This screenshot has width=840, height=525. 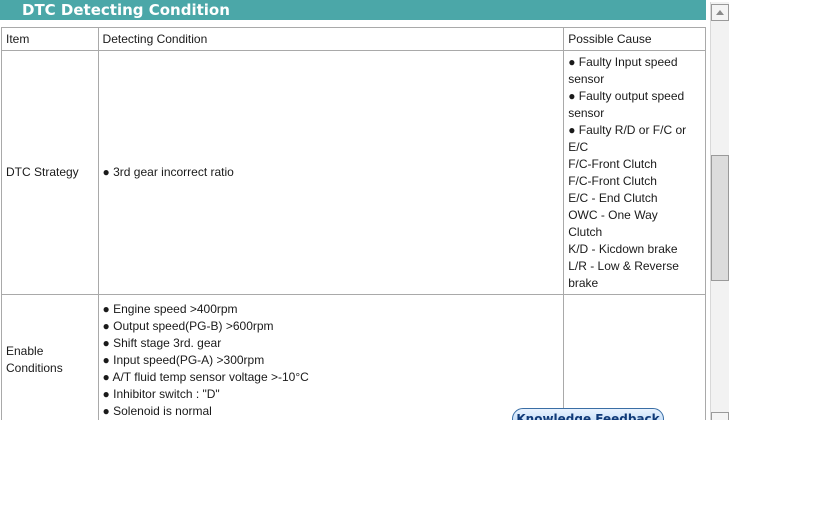 I want to click on condition-line: ● Shift stage 3rd. gear, so click(x=162, y=342).